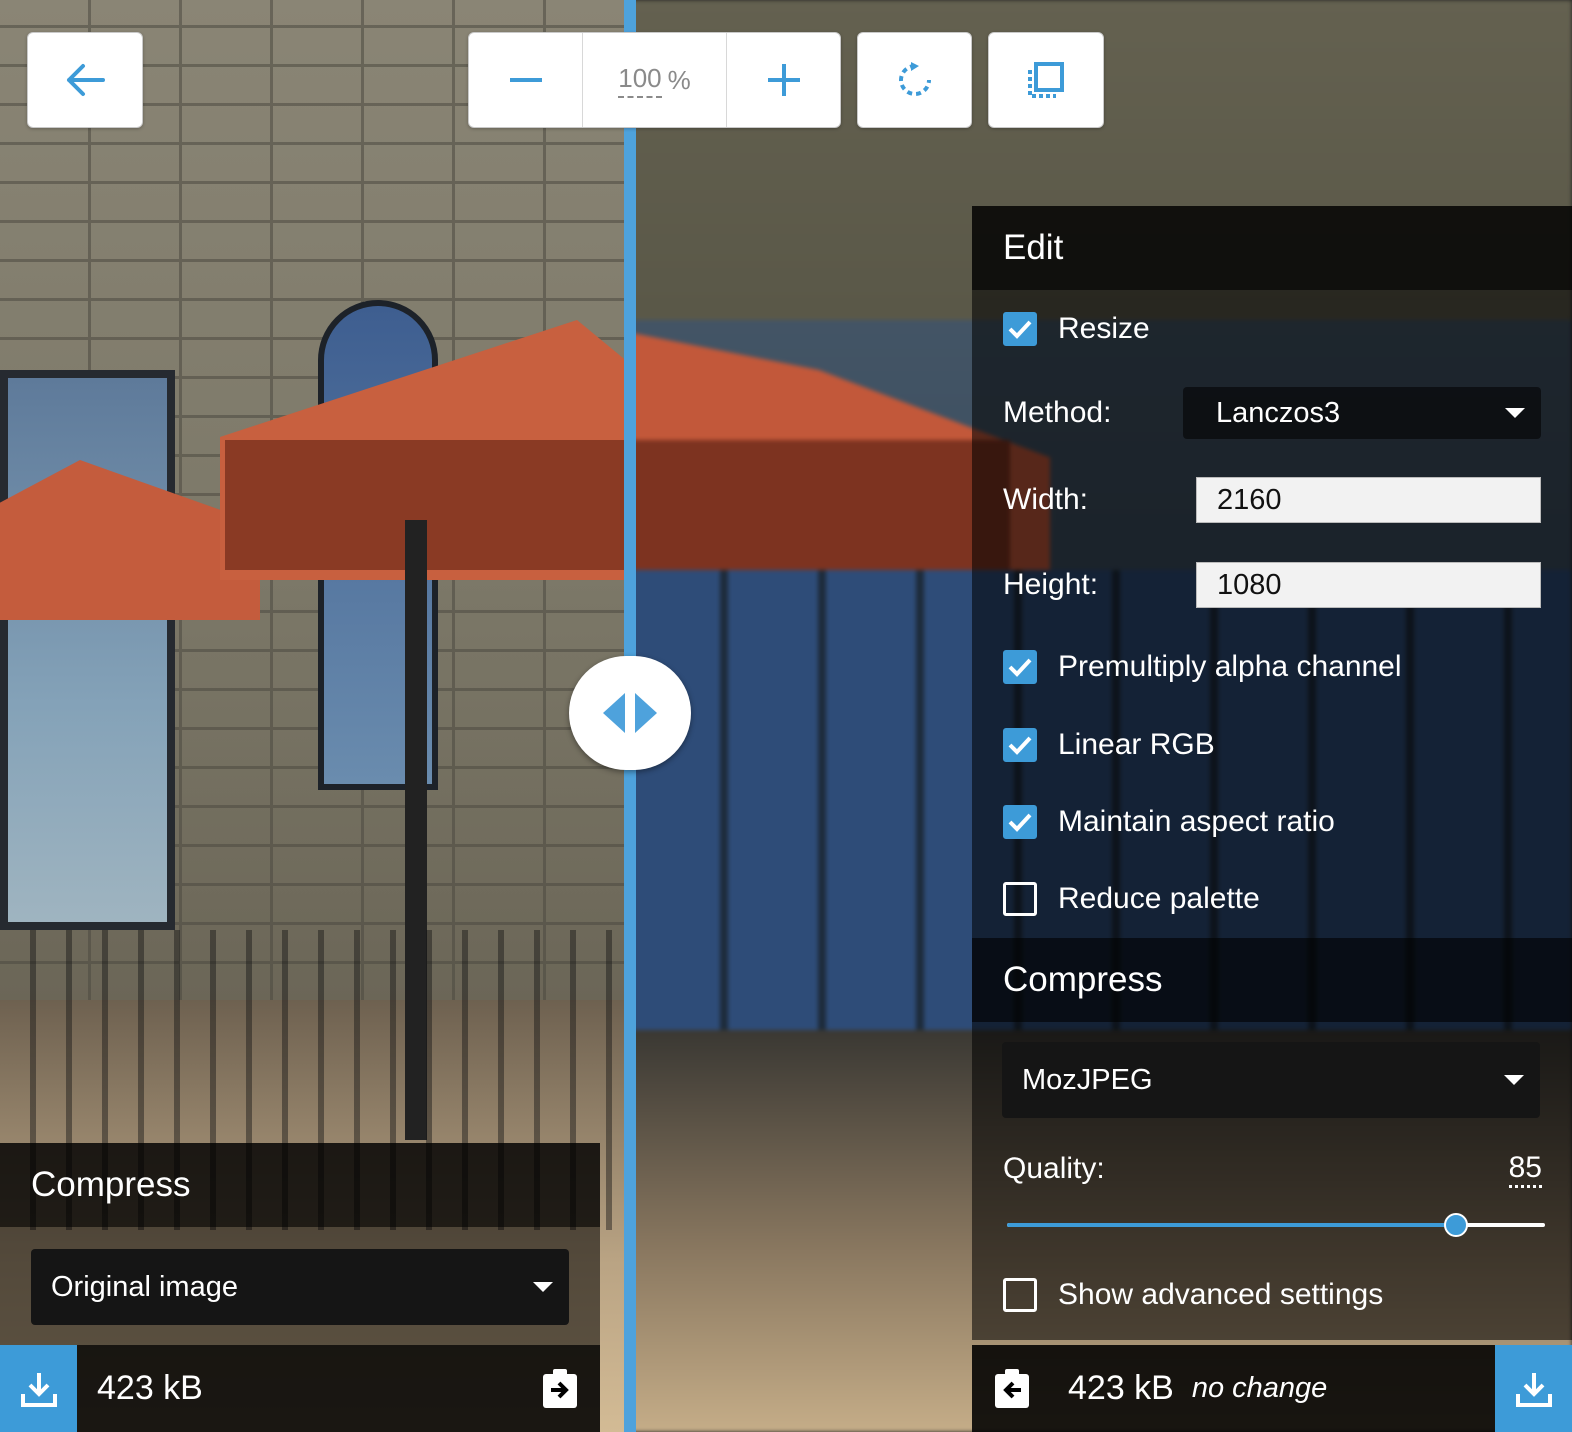  I want to click on reduce-palette-checkbox, so click(1020, 899).